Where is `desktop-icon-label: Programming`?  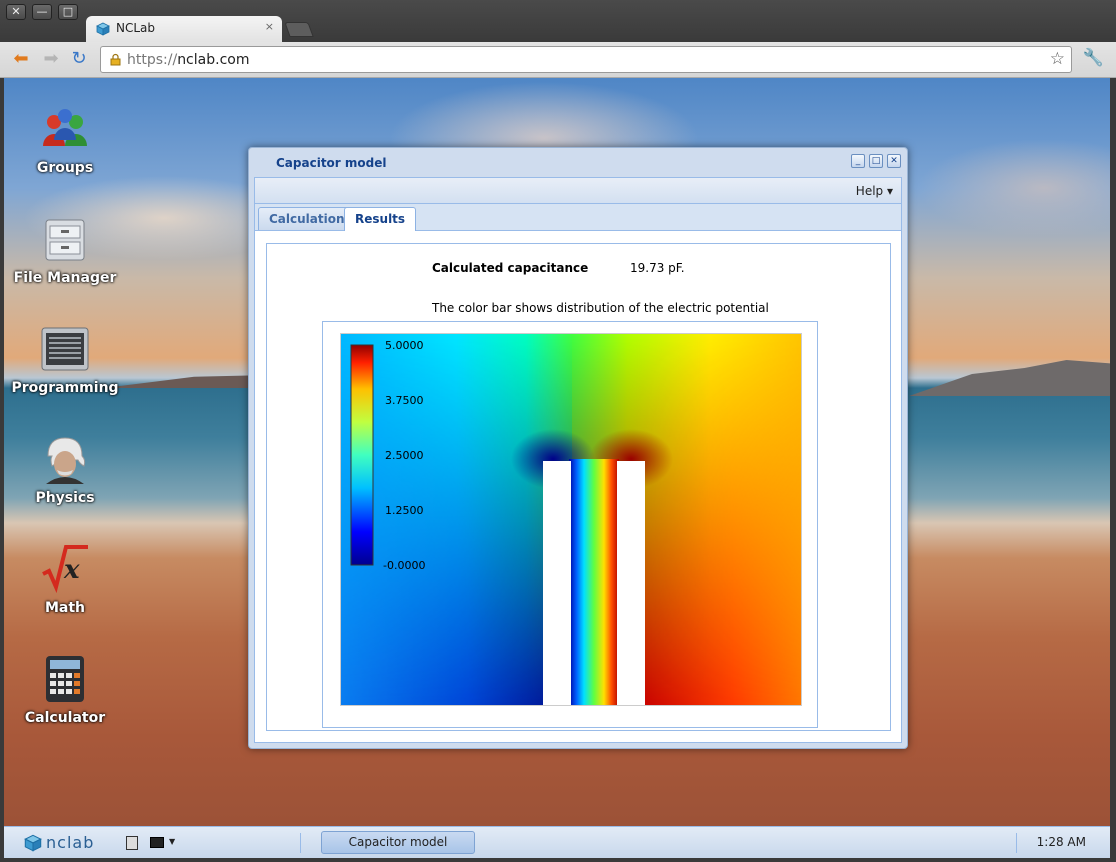 desktop-icon-label: Programming is located at coordinates (65, 388).